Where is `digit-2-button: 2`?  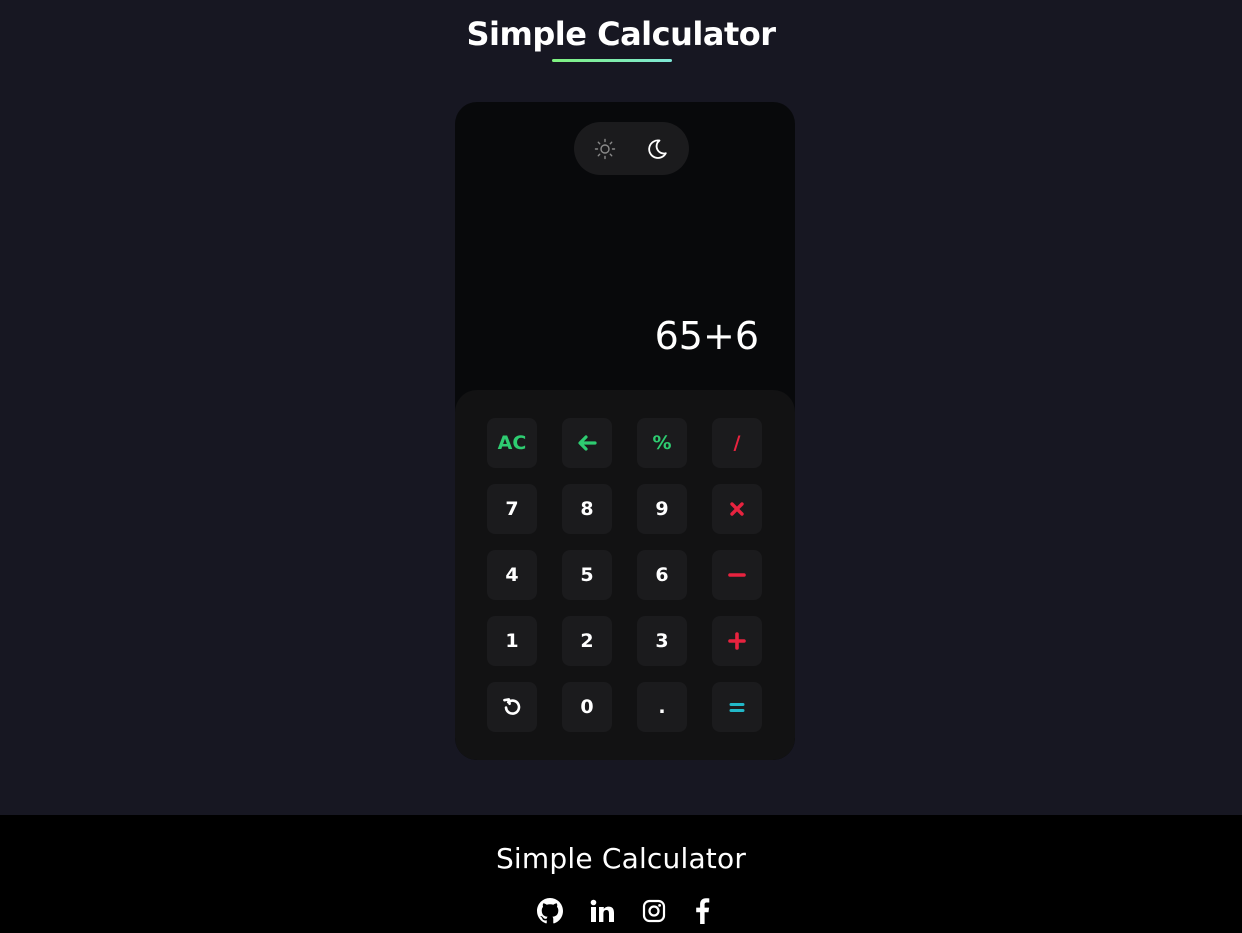
digit-2-button: 2 is located at coordinates (587, 641).